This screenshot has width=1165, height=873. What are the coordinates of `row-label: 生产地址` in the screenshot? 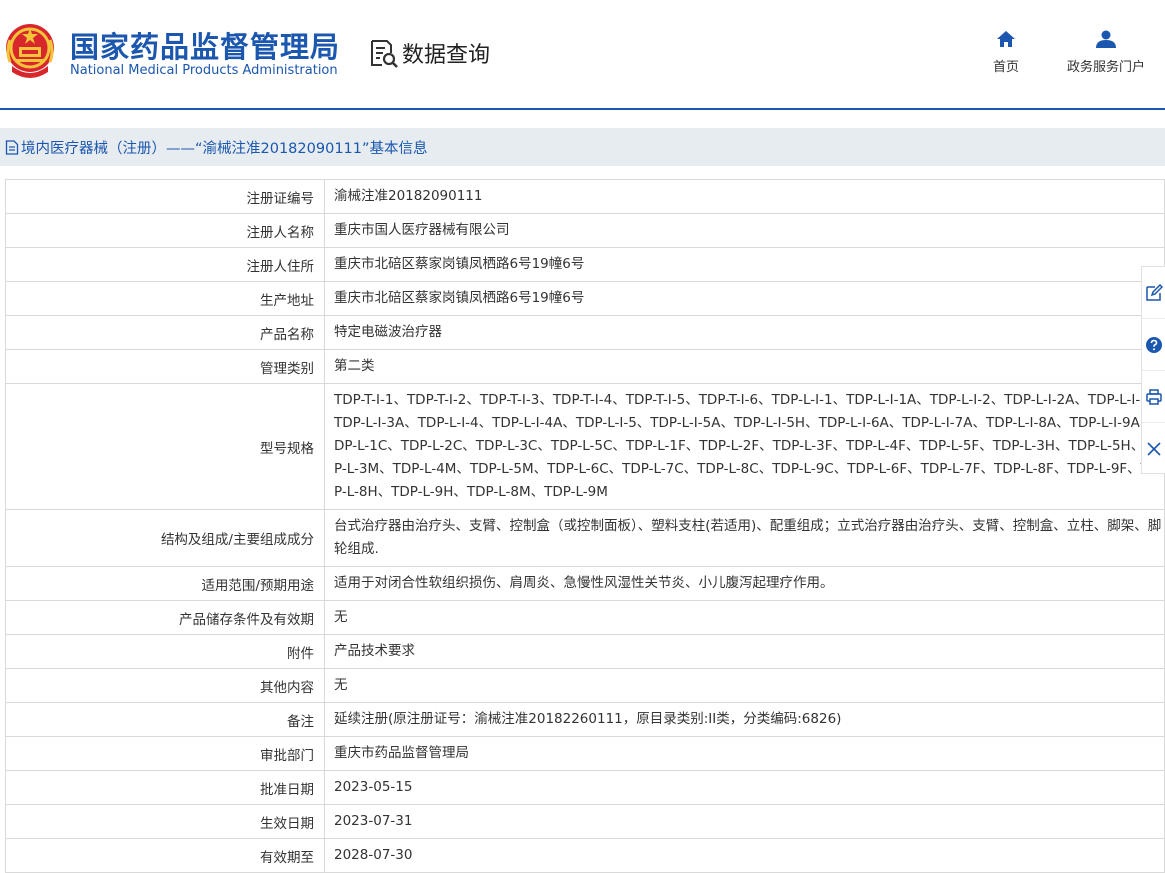 It's located at (165, 298).